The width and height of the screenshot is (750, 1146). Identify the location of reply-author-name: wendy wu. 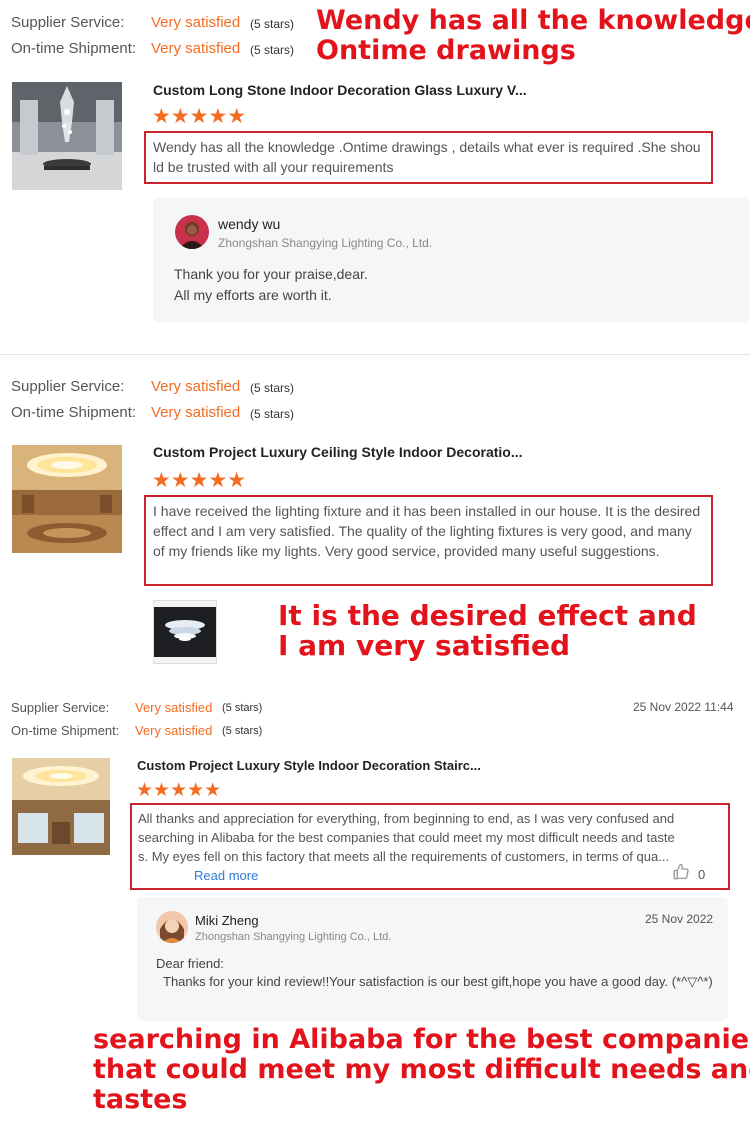
(249, 224).